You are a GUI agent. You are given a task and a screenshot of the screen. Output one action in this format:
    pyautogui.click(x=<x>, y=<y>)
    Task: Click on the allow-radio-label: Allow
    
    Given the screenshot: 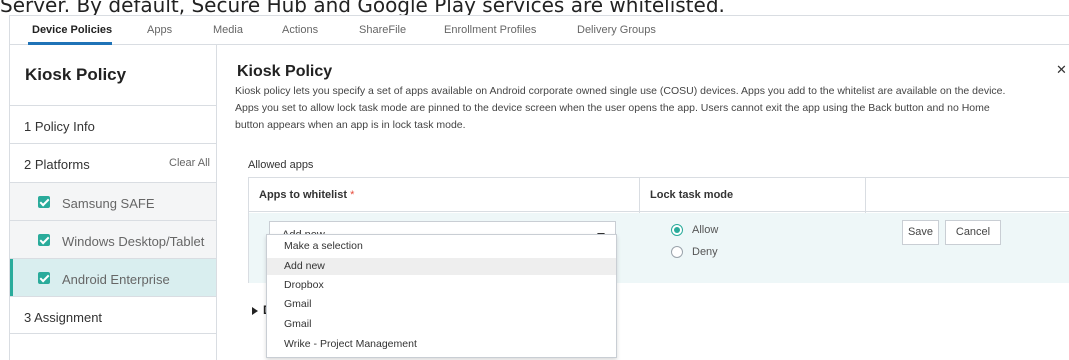 What is the action you would take?
    pyautogui.click(x=705, y=230)
    